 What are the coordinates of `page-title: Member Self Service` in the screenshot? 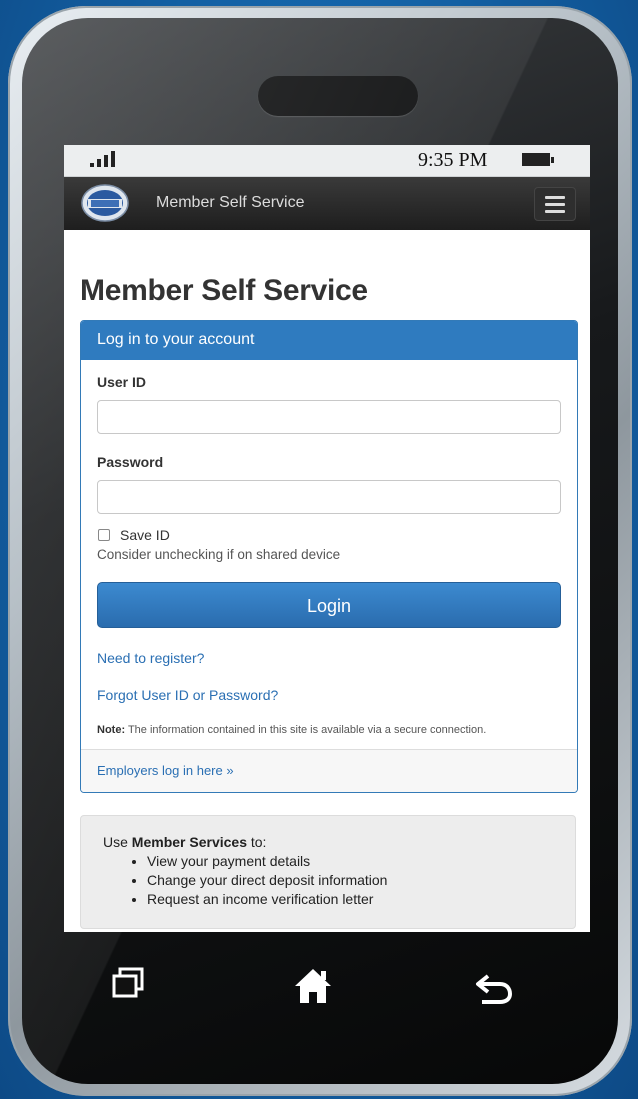 It's located at (224, 290).